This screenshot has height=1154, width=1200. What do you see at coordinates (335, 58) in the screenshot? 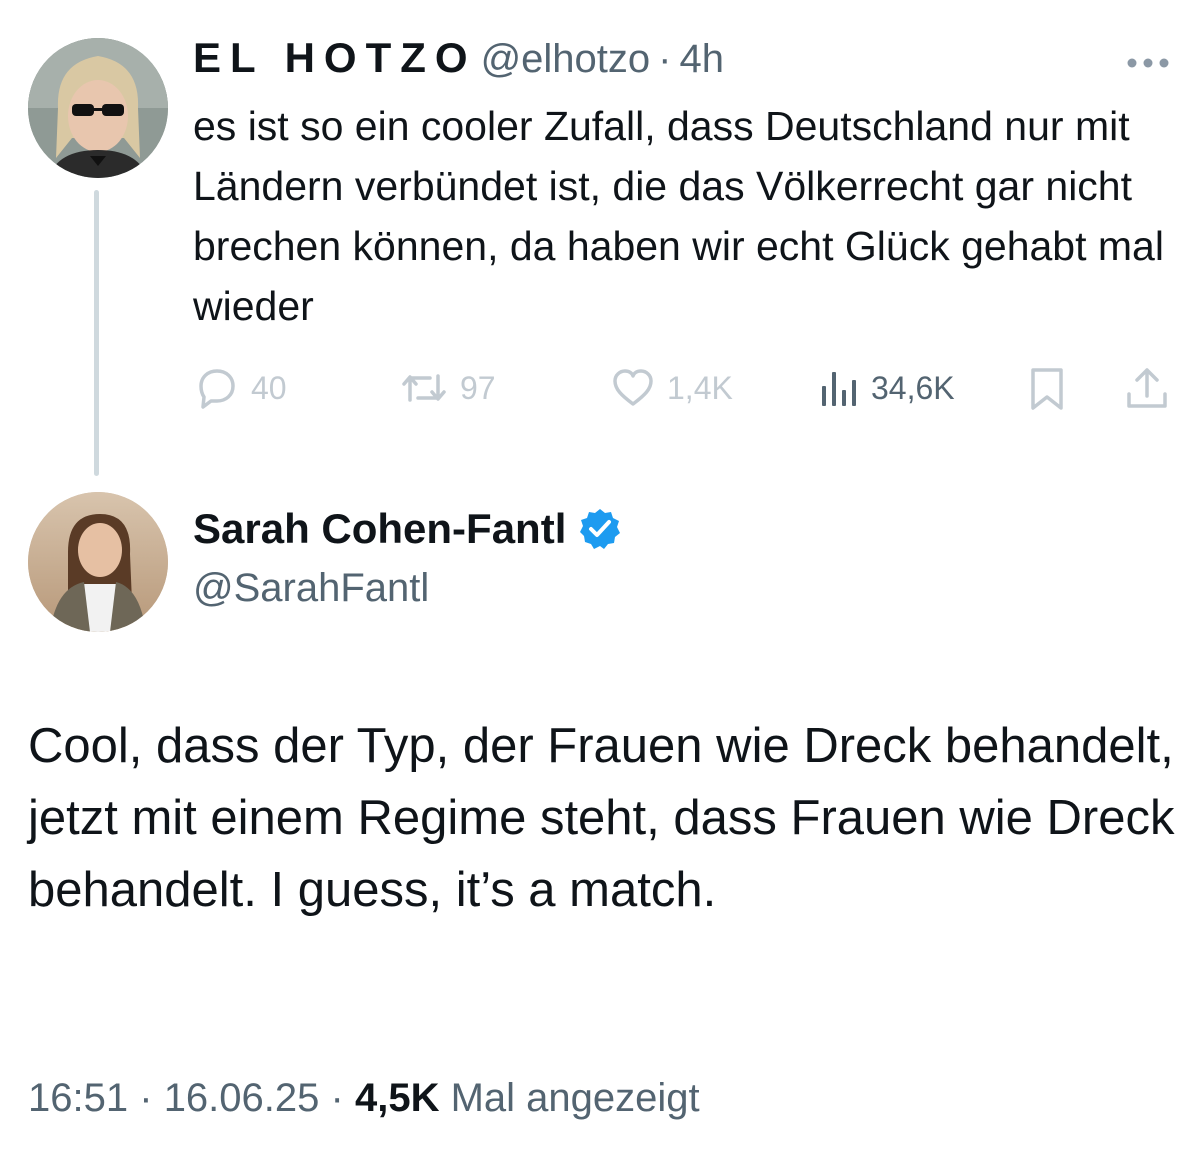
I see `tweet1-display-name: EL HOTZO` at bounding box center [335, 58].